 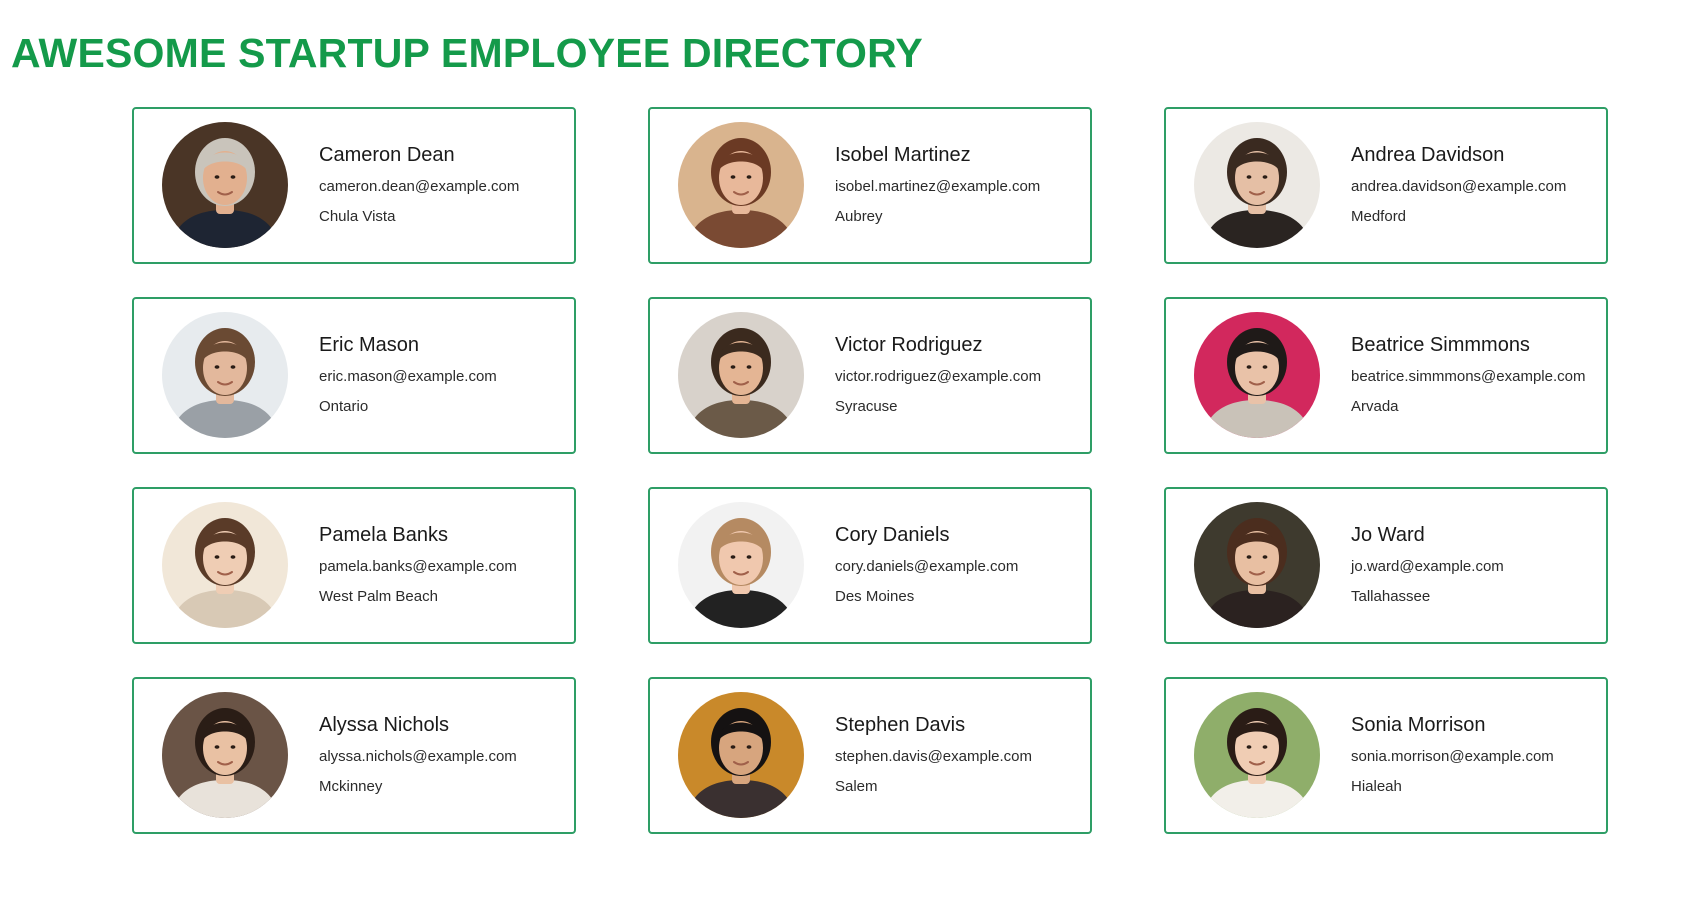 I want to click on employee-city: Aubrey, so click(x=859, y=216).